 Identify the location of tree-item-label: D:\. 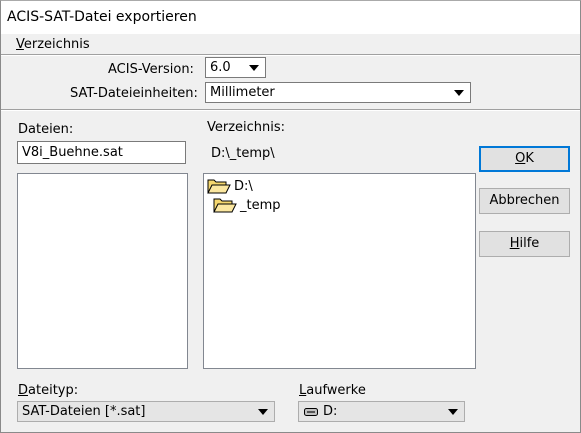
(243, 186).